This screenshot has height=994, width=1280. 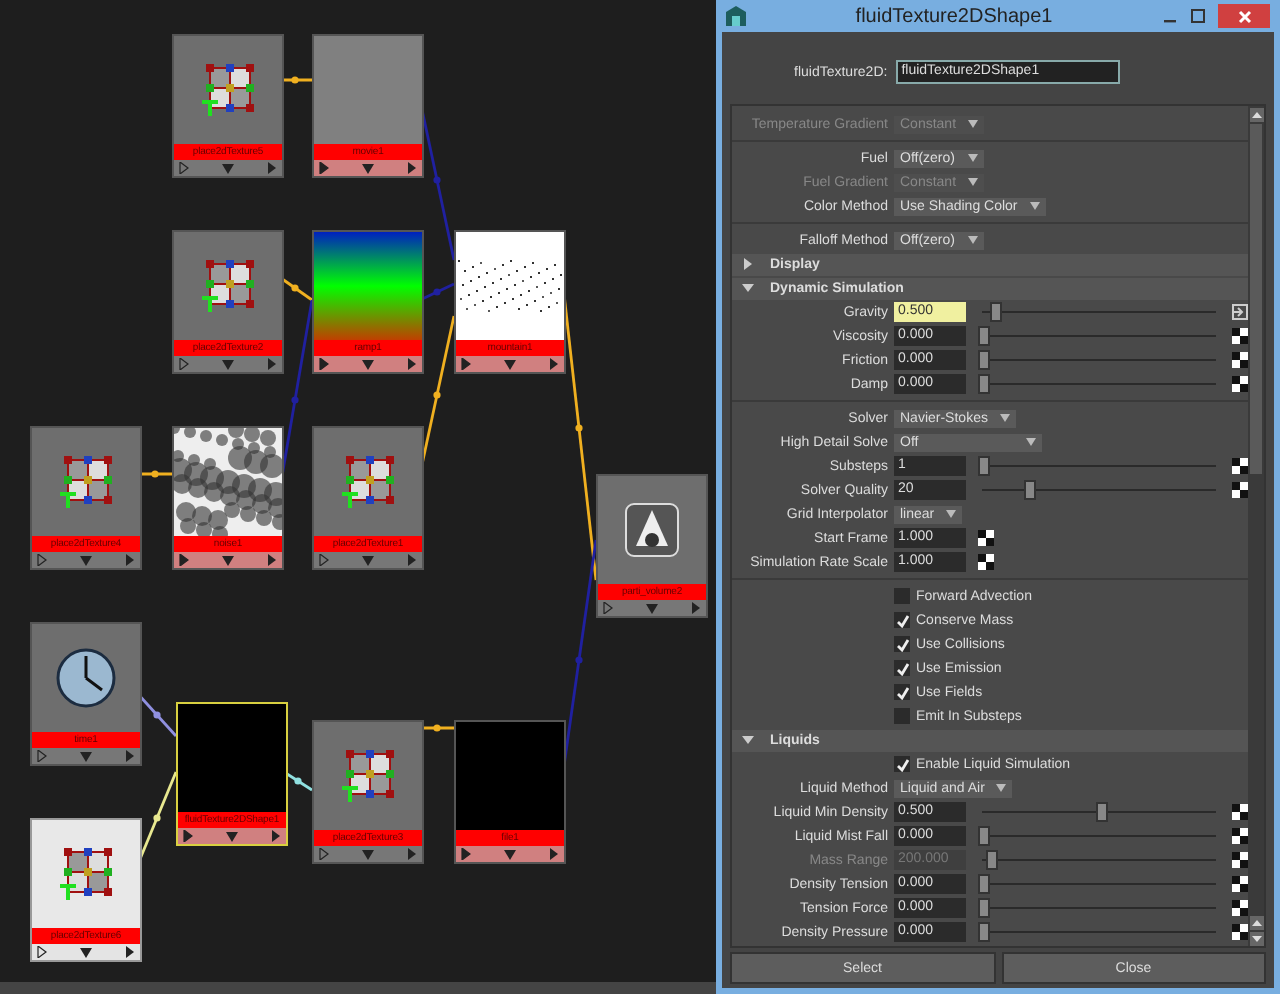 What do you see at coordinates (86, 678) in the screenshot?
I see `clock-icon` at bounding box center [86, 678].